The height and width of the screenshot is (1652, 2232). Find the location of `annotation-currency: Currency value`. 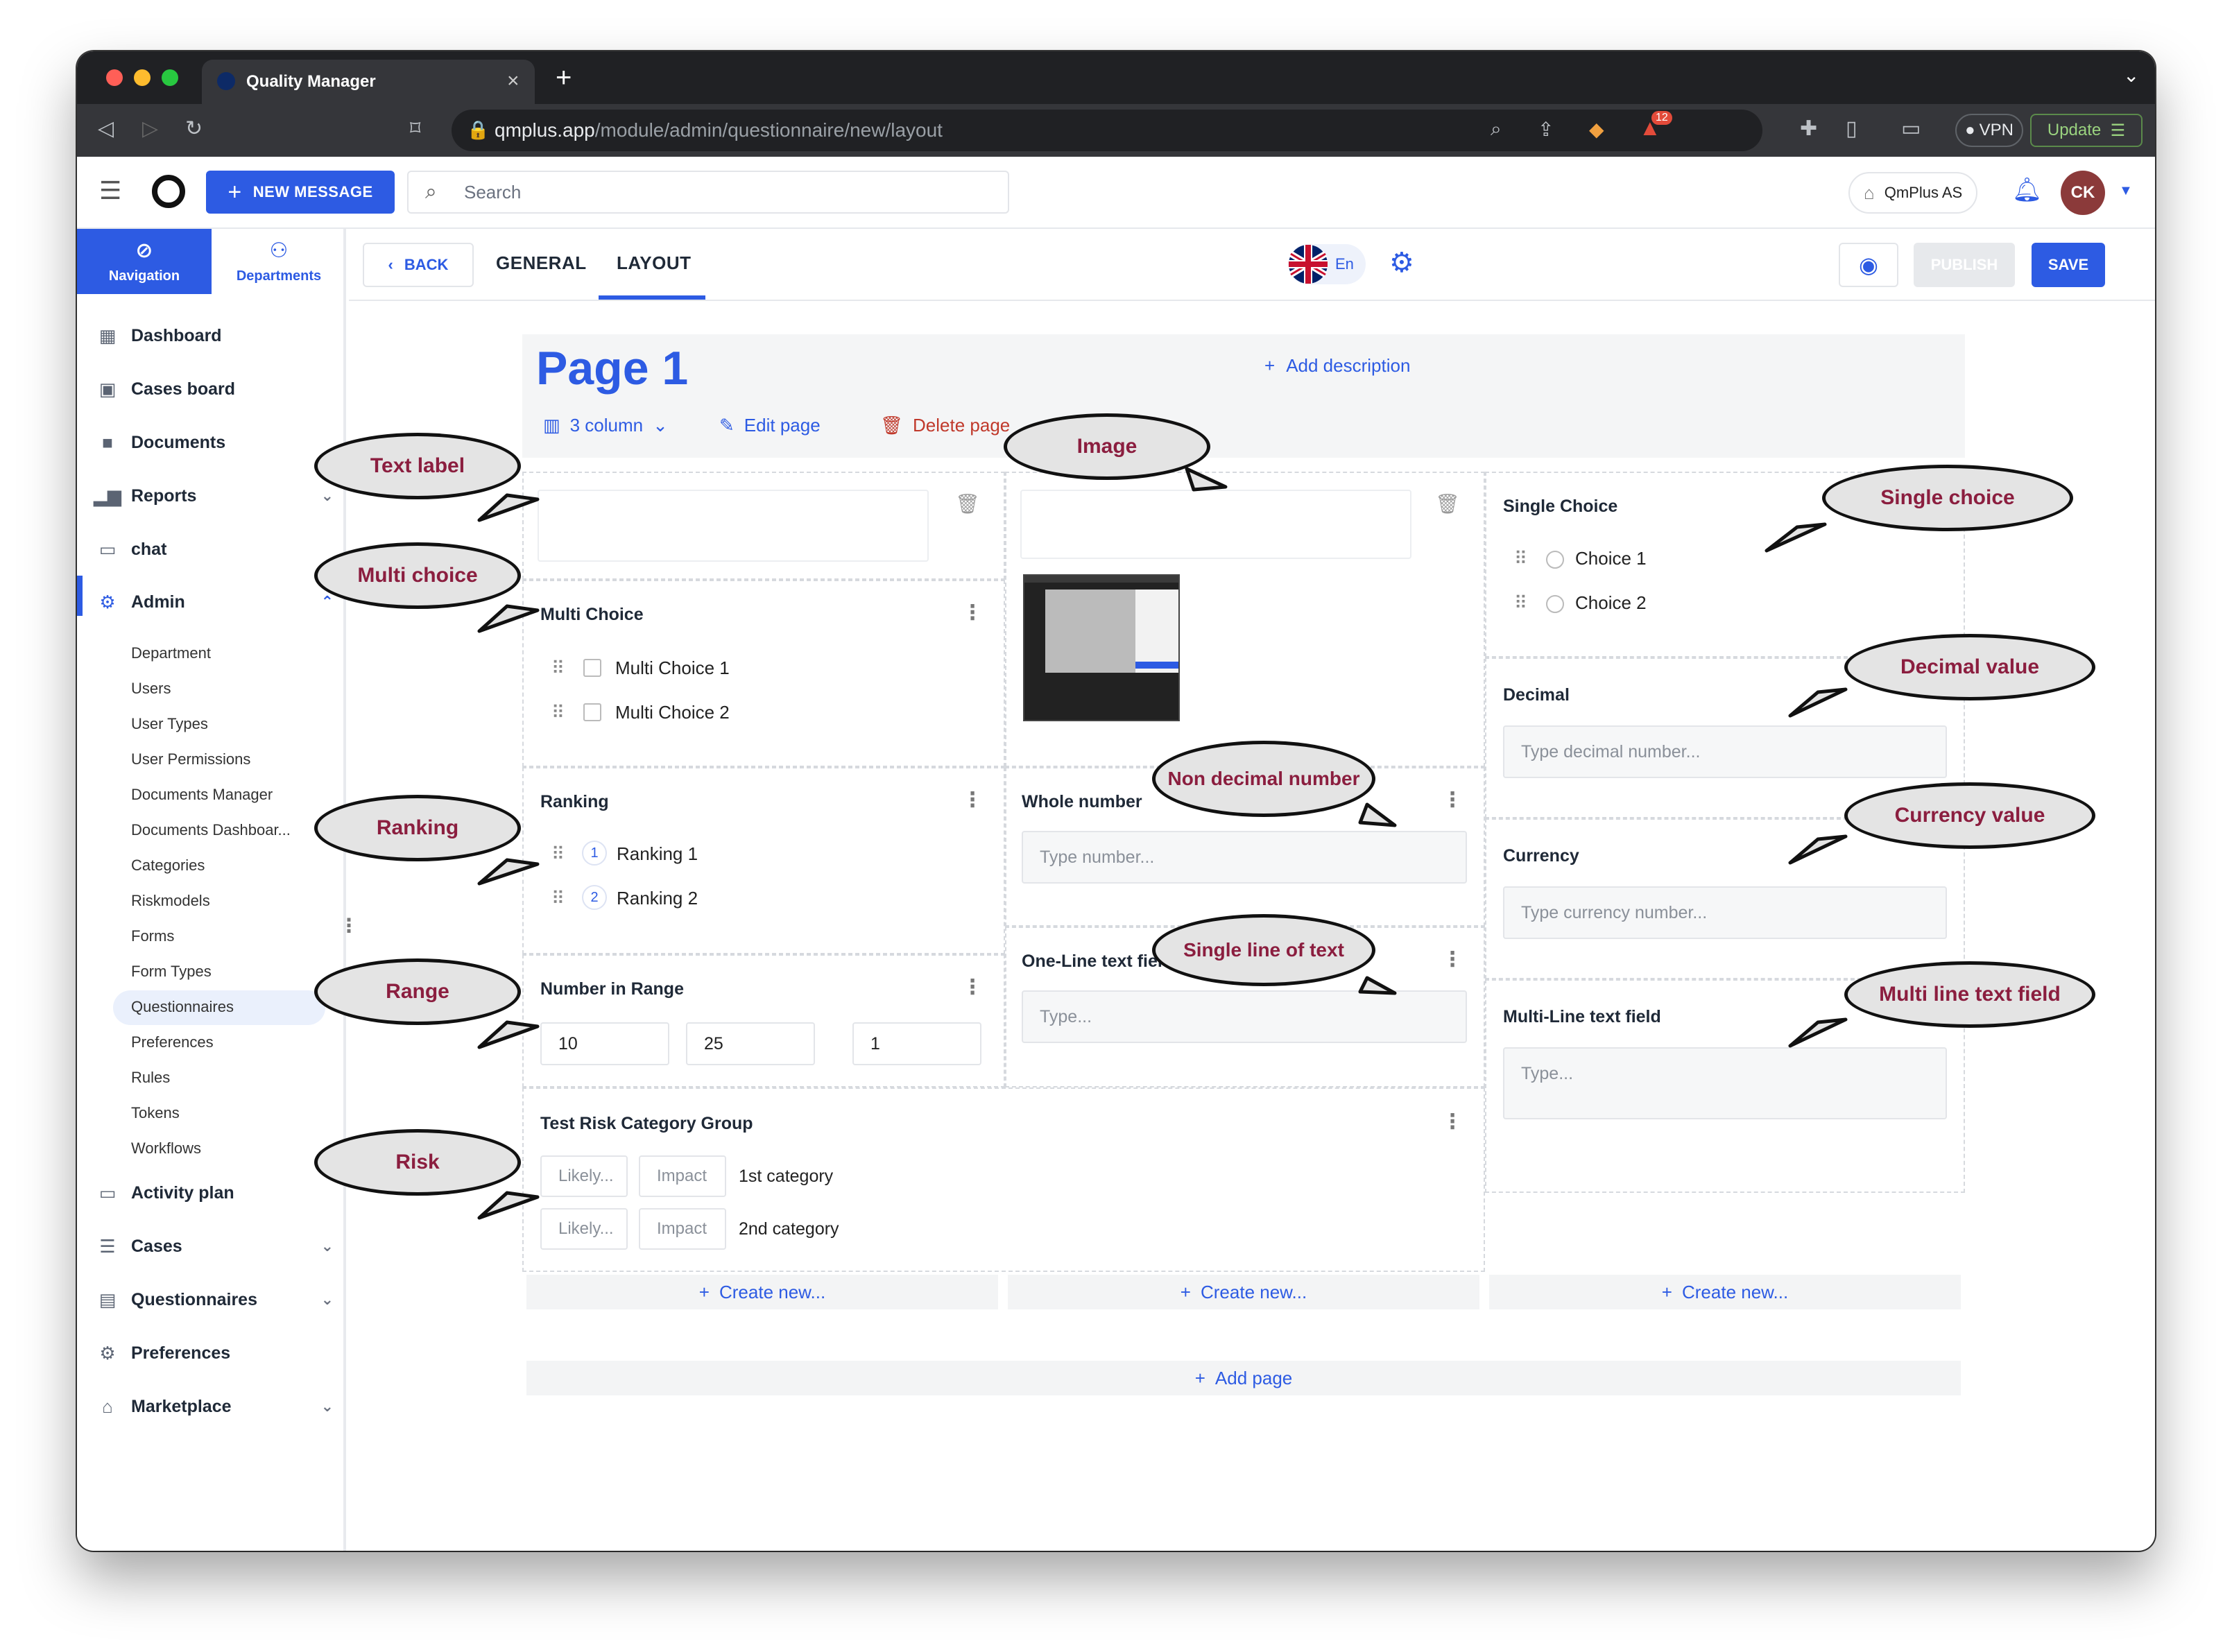

annotation-currency: Currency value is located at coordinates (1970, 816).